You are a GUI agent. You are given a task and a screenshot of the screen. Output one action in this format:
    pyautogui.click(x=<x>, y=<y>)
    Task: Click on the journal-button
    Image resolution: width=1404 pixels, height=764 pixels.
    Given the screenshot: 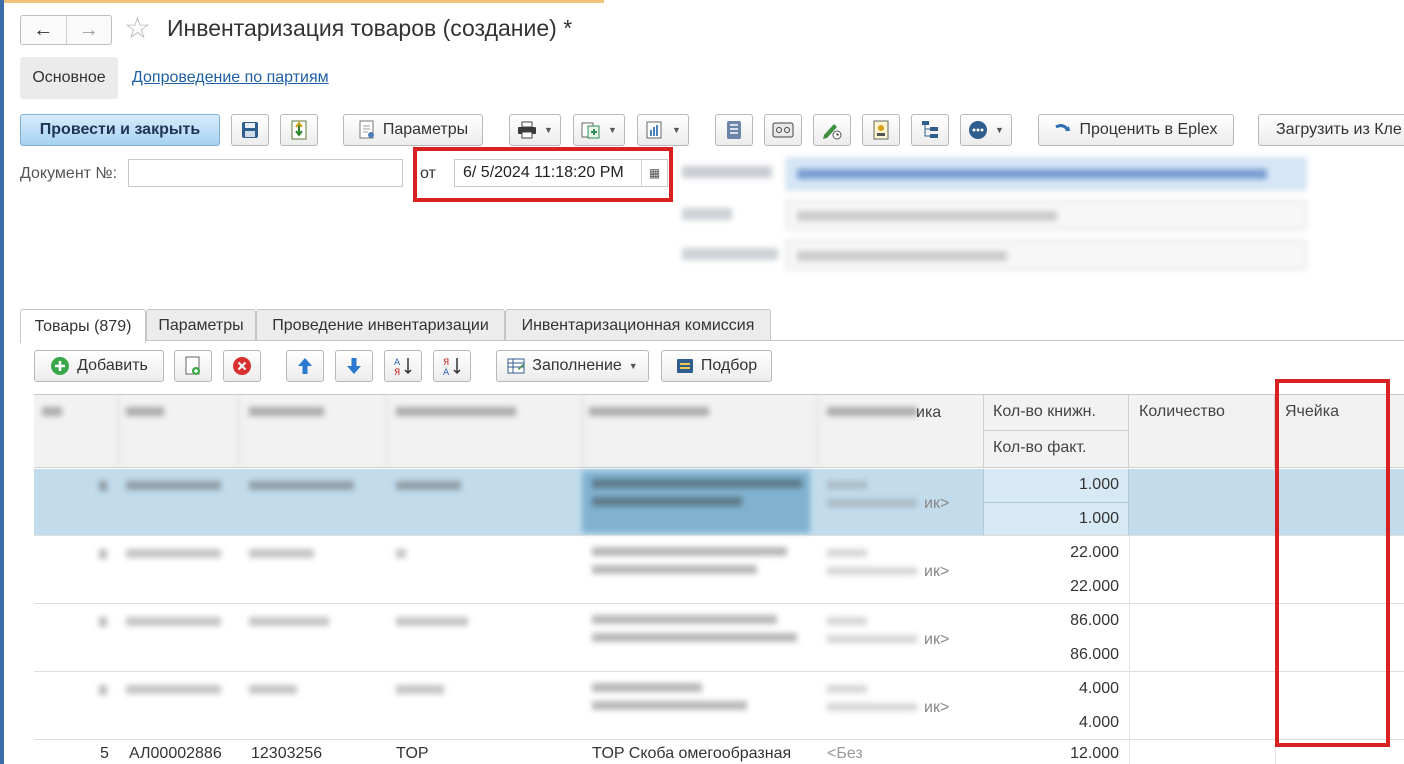 What is the action you would take?
    pyautogui.click(x=734, y=130)
    